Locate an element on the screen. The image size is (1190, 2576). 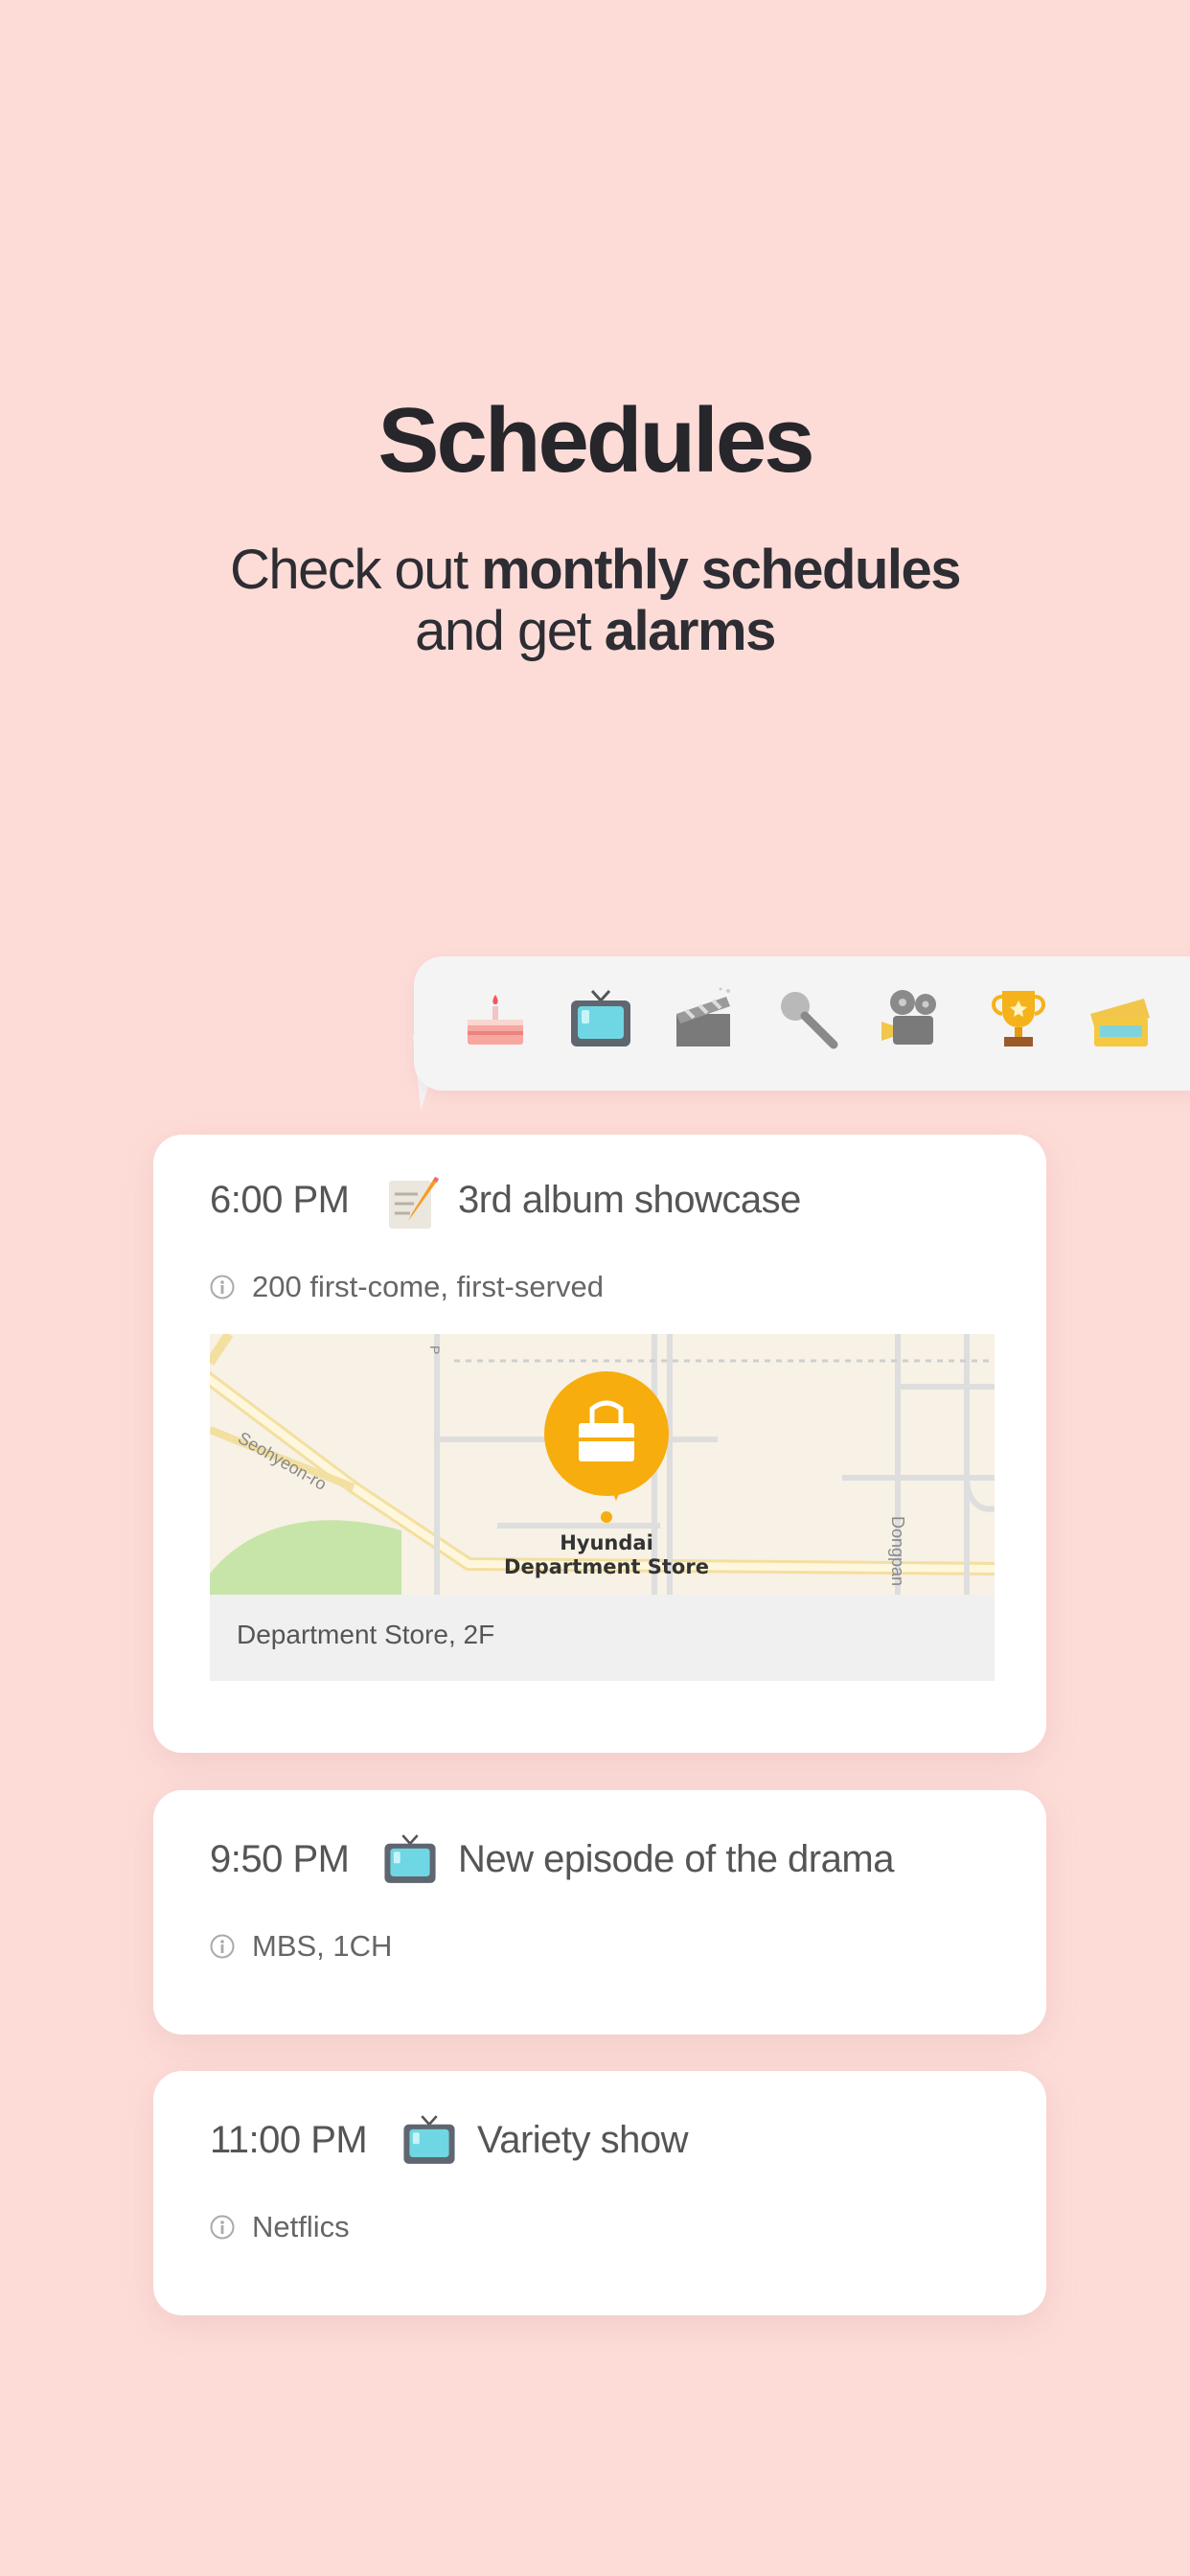
event-title: 3rd album showcase is located at coordinates (630, 1200).